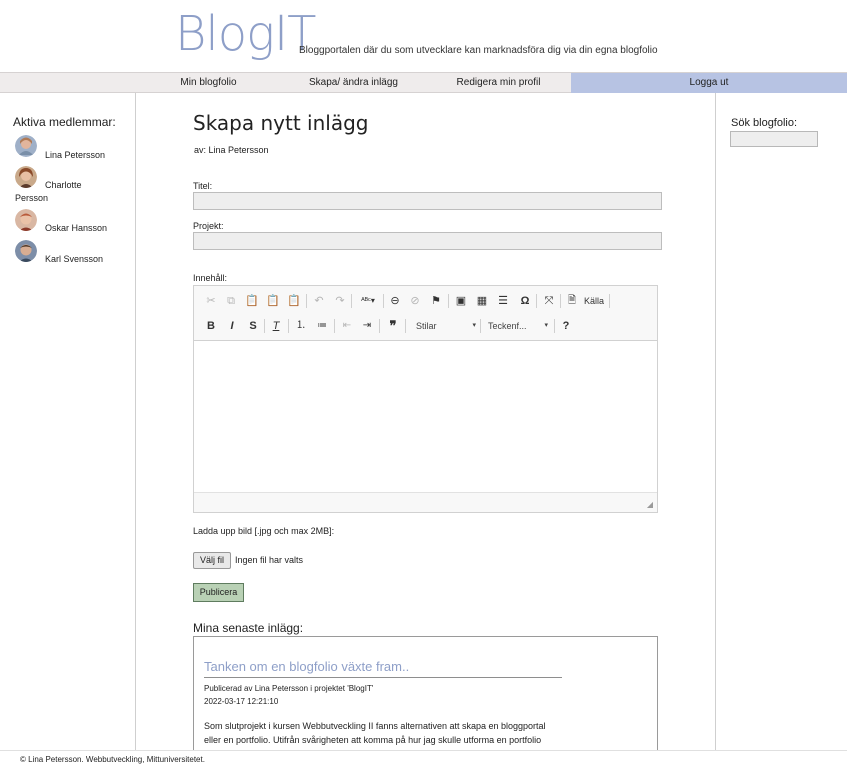  What do you see at coordinates (276, 326) in the screenshot?
I see `remove-format-icon: T` at bounding box center [276, 326].